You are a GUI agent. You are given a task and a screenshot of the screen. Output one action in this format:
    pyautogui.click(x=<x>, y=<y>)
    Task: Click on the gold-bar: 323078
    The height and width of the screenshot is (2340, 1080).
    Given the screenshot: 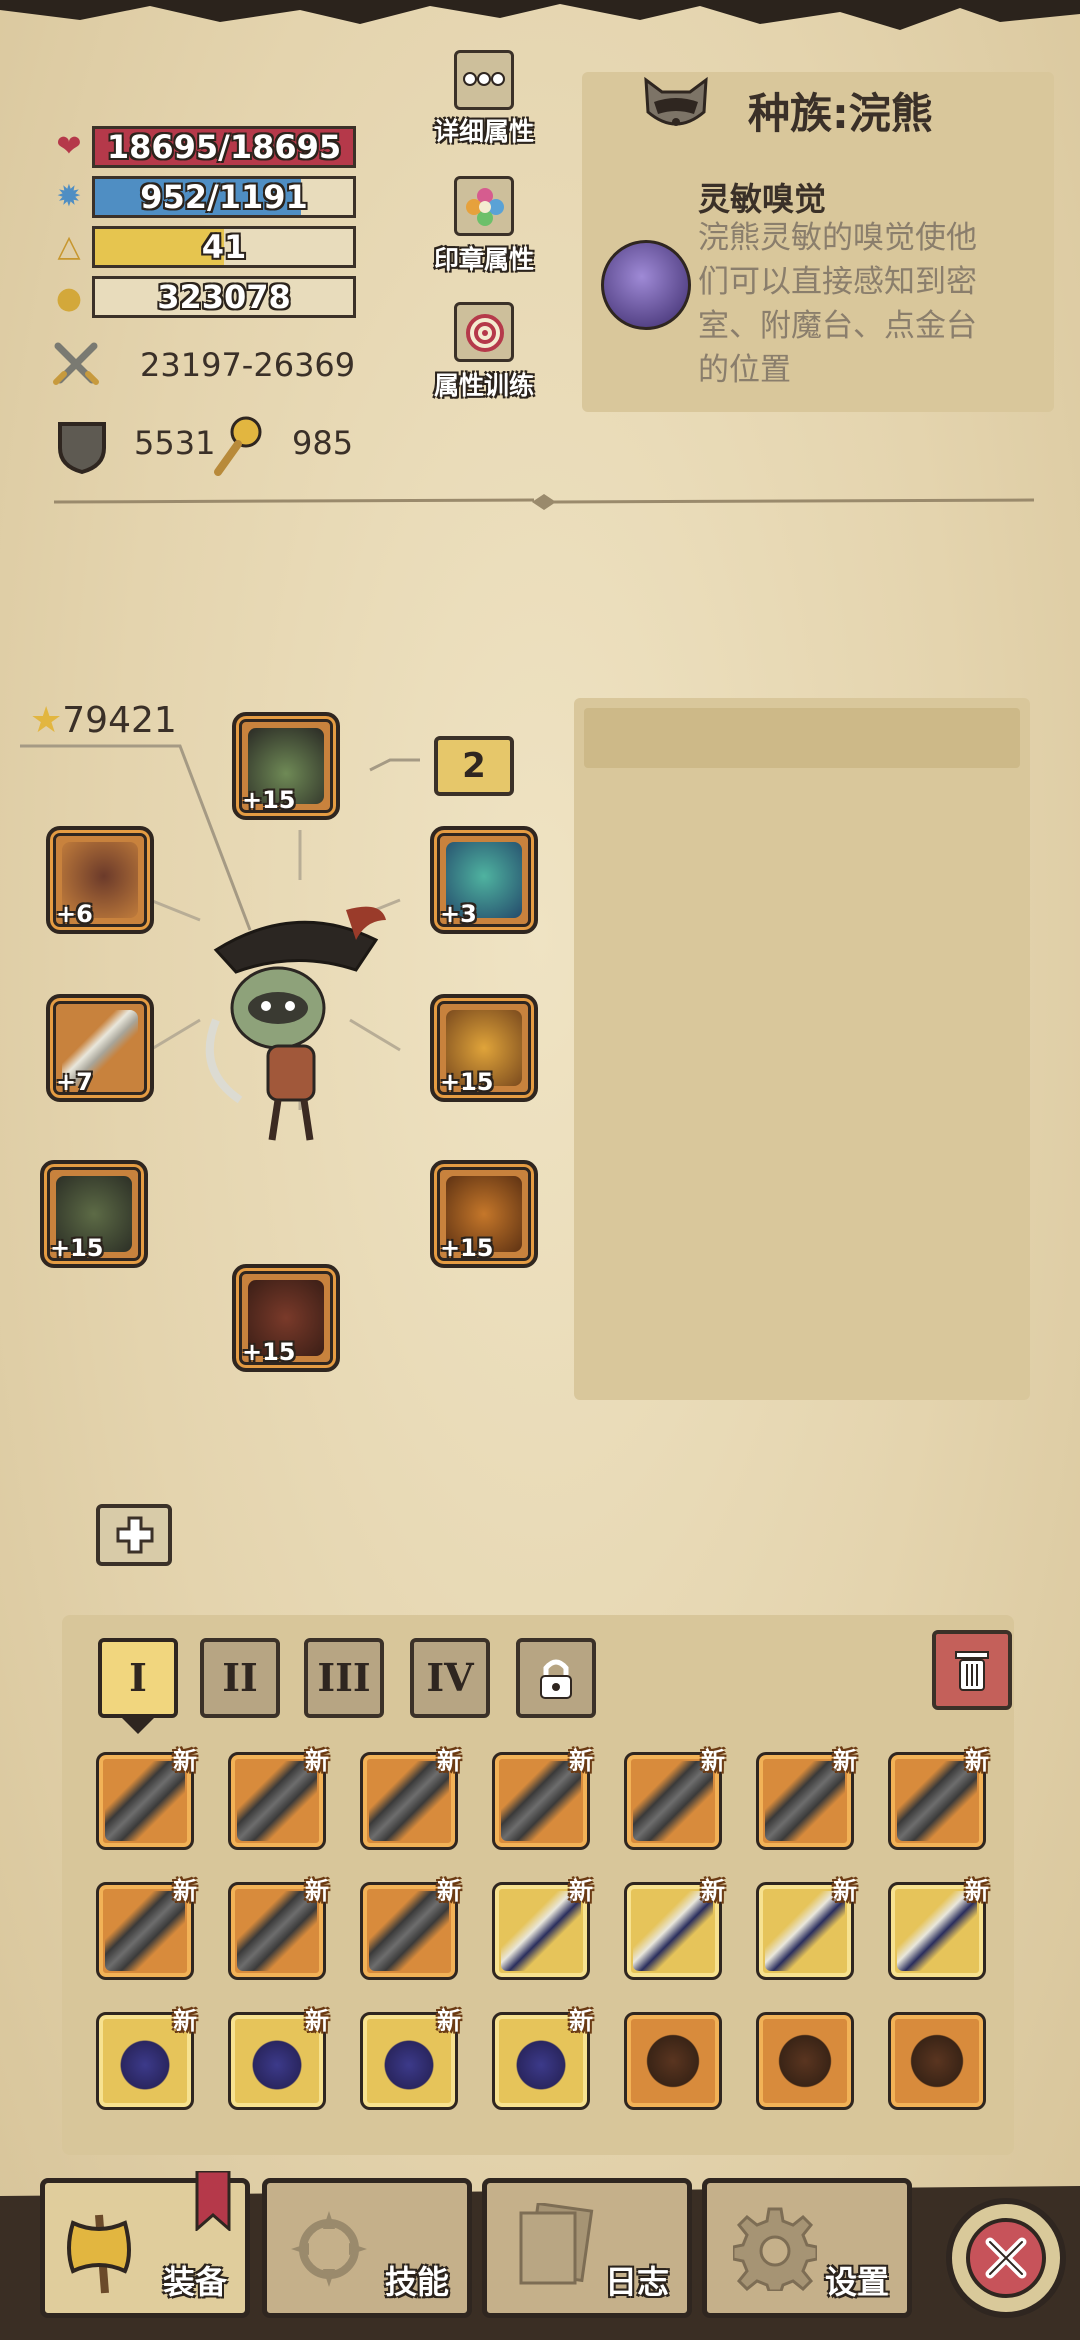 What is the action you would take?
    pyautogui.click(x=224, y=297)
    